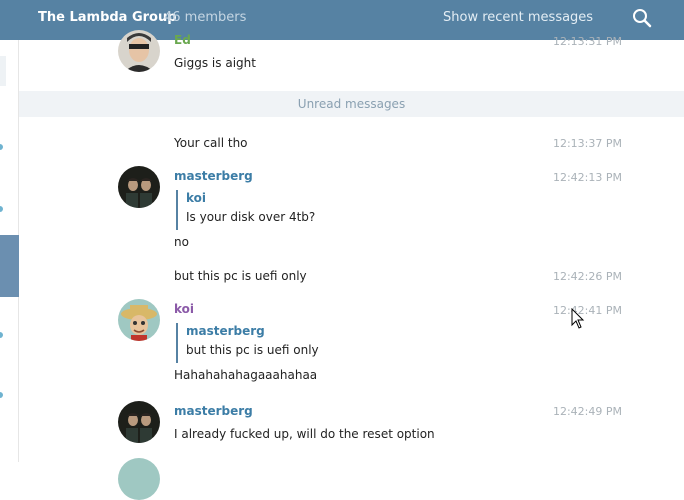 This screenshot has height=500, width=684. What do you see at coordinates (578, 318) in the screenshot?
I see `mouse-cursor-icon` at bounding box center [578, 318].